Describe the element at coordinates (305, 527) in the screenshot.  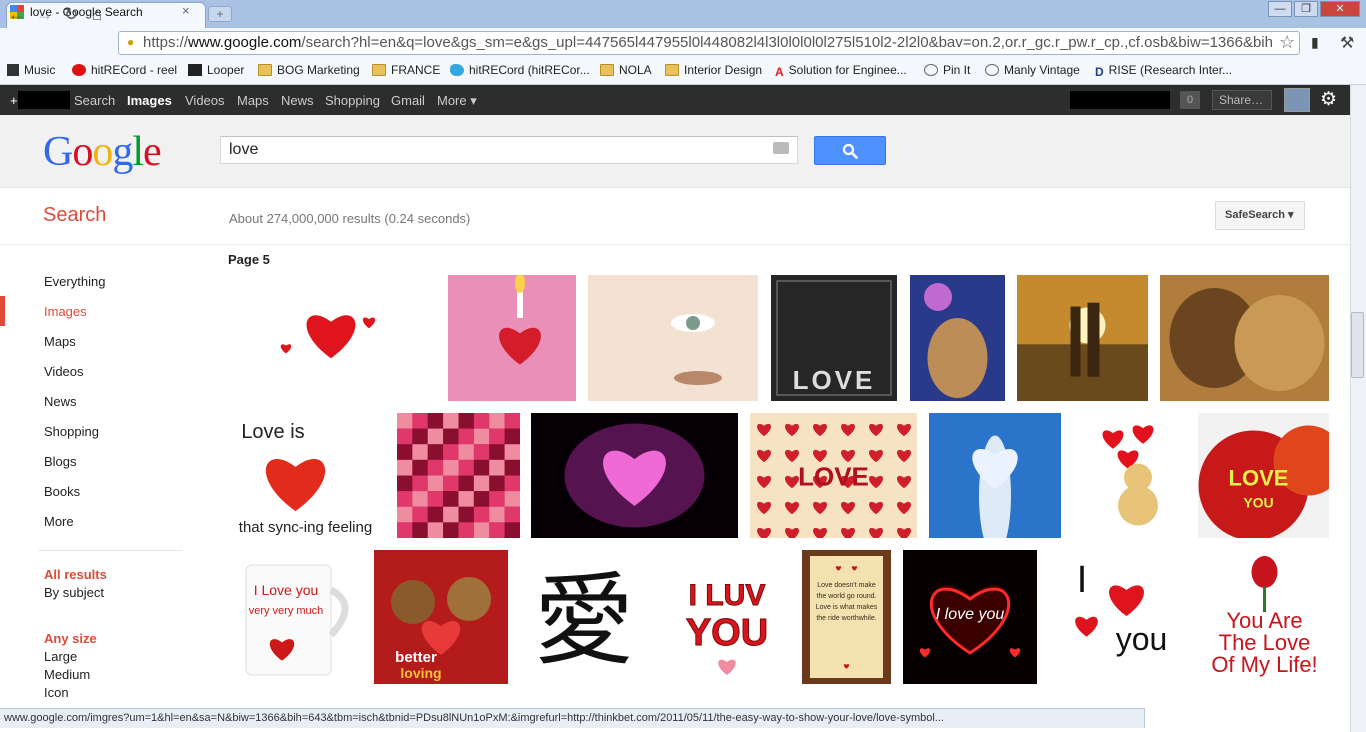
I see `thumb-caption: that sync-ing feeling` at that location.